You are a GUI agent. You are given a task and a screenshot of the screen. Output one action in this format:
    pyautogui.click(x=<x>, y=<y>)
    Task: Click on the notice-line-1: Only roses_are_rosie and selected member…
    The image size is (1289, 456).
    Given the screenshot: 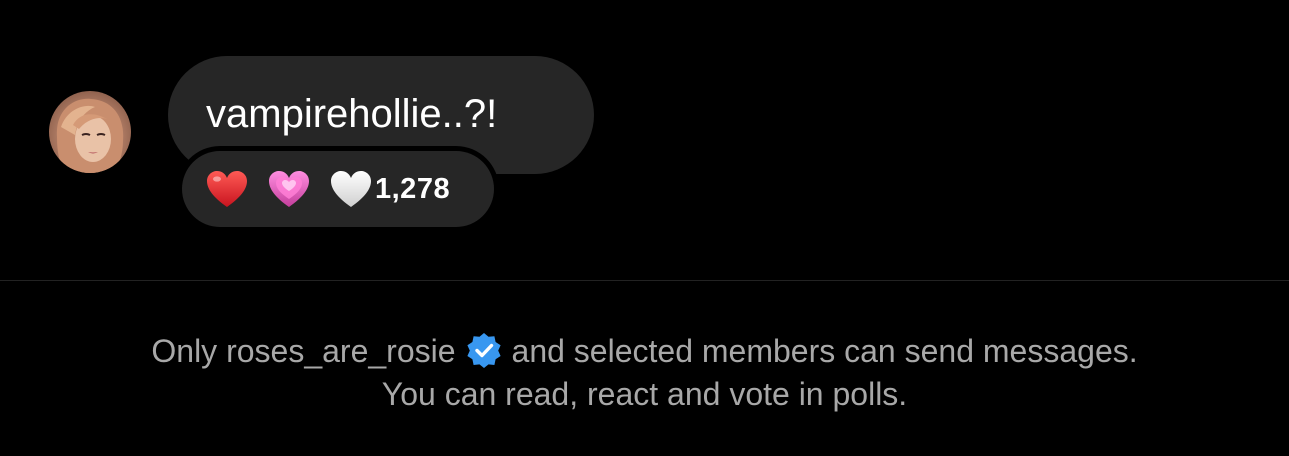 What is the action you would take?
    pyautogui.click(x=644, y=351)
    